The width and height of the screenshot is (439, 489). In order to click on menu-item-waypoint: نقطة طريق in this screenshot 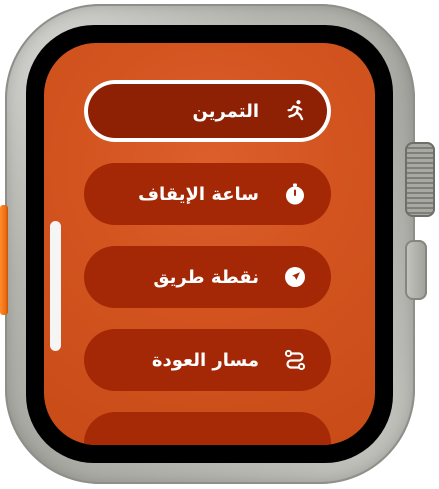, I will do `click(207, 277)`.